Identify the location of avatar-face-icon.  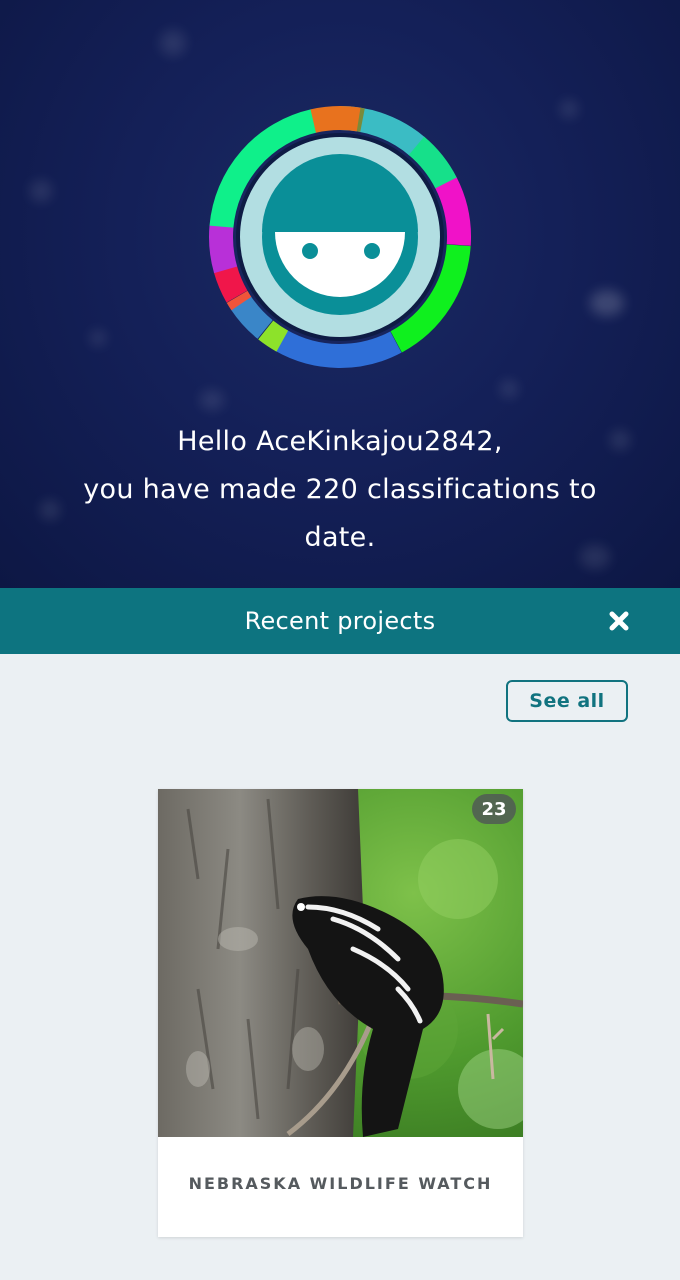
(340, 234).